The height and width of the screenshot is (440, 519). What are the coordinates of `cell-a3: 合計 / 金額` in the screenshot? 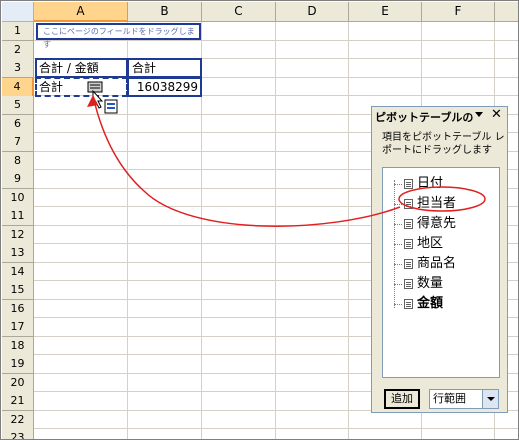 It's located at (69, 68).